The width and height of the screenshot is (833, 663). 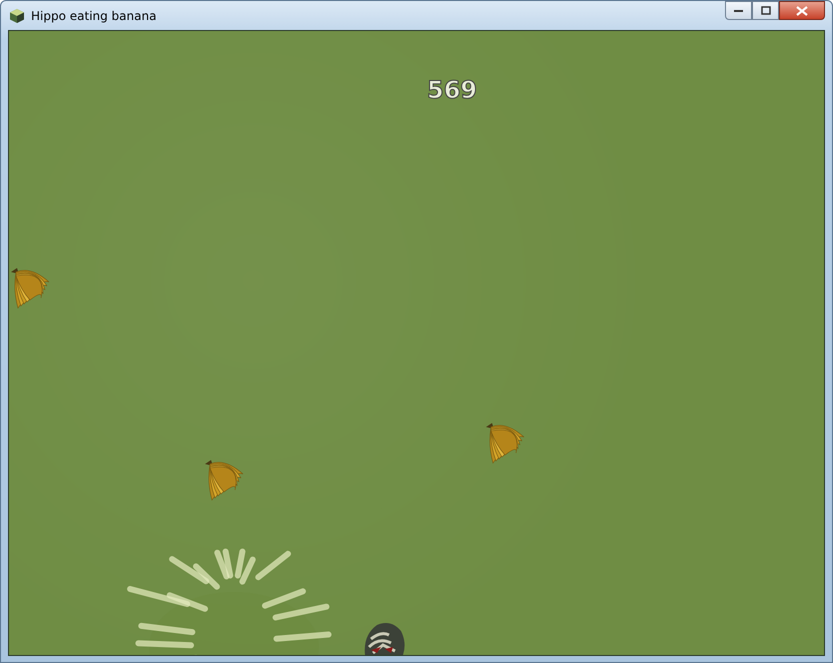 I want to click on maximize-icon, so click(x=765, y=10).